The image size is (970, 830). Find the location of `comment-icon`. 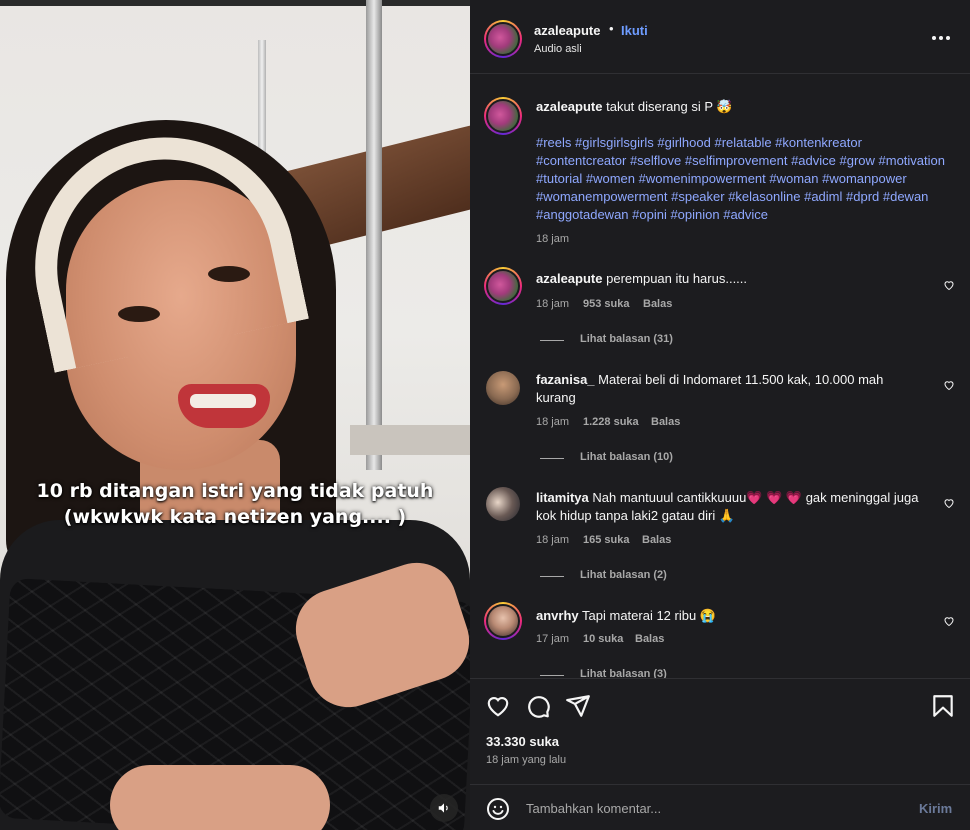

comment-icon is located at coordinates (538, 706).